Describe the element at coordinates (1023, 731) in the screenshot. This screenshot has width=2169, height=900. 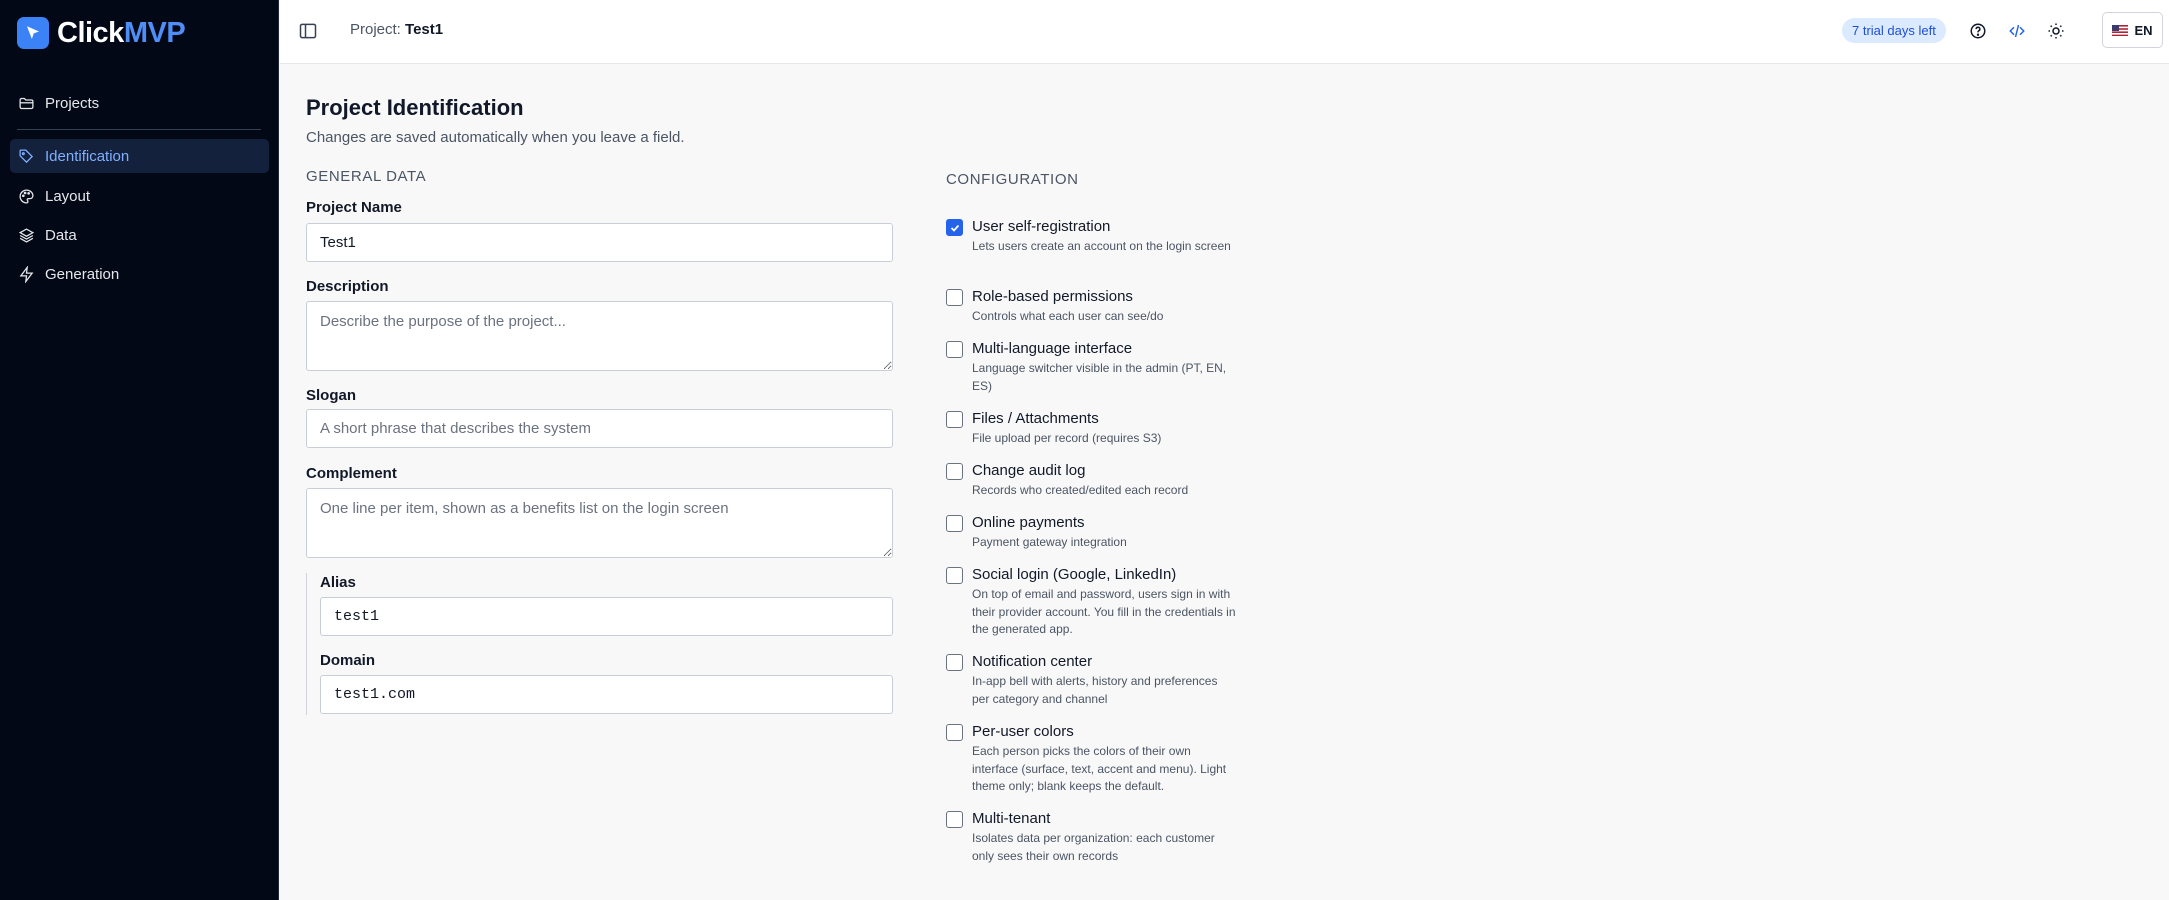
I see `option-title: Per-user colors` at that location.